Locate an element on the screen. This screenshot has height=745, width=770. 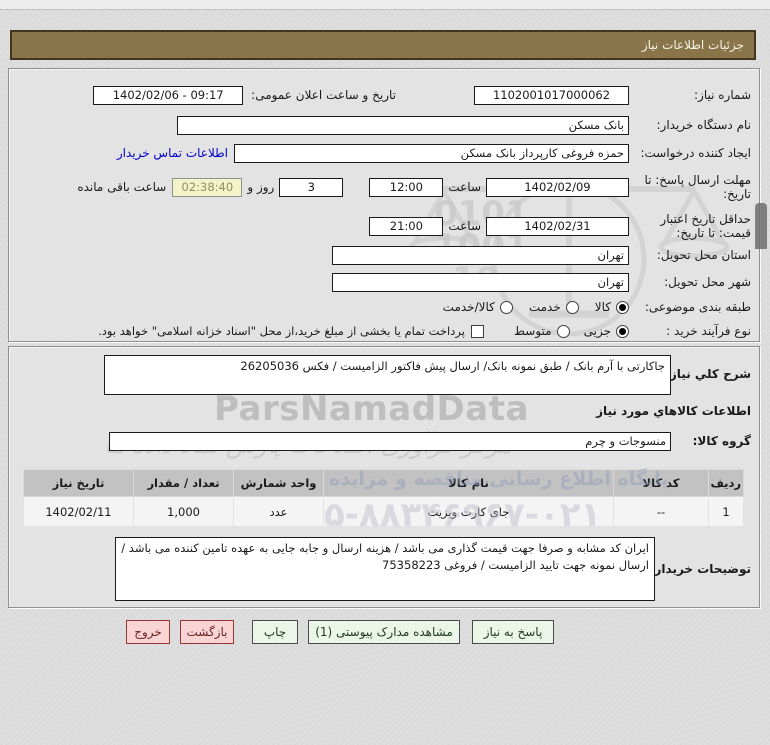
buyer-org-label: نام دستگاه خریدار: is located at coordinates (704, 124).